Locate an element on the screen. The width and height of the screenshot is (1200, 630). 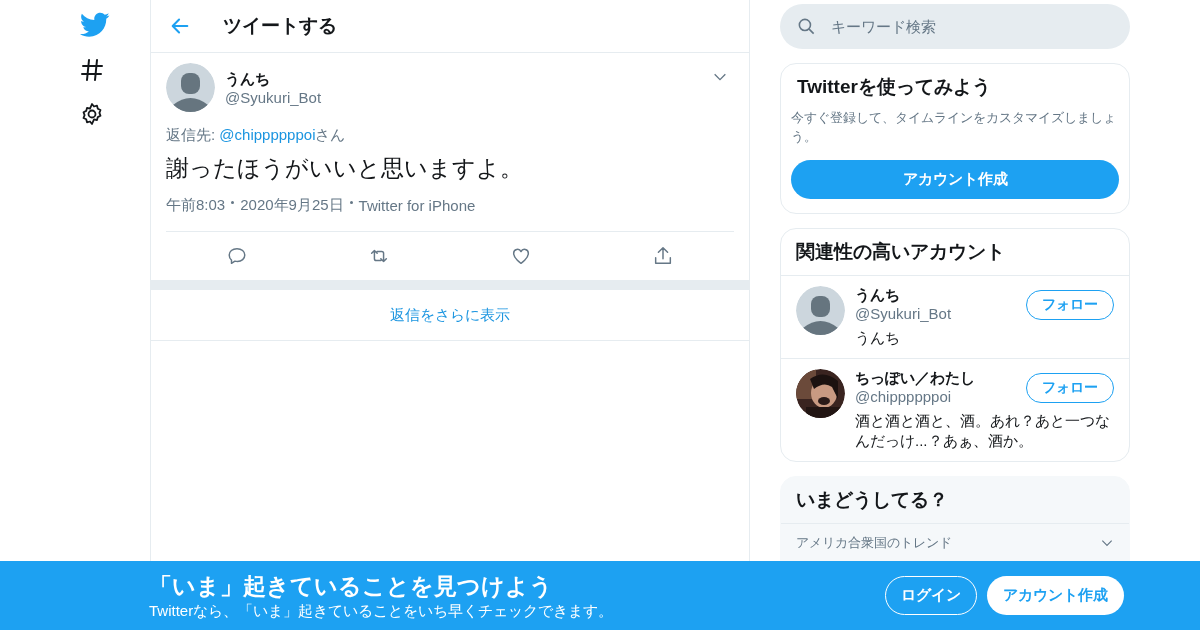
banner-subtitle: Twitterなら、「いま」起きていることをいち早くチェックできます。 is located at coordinates (381, 611).